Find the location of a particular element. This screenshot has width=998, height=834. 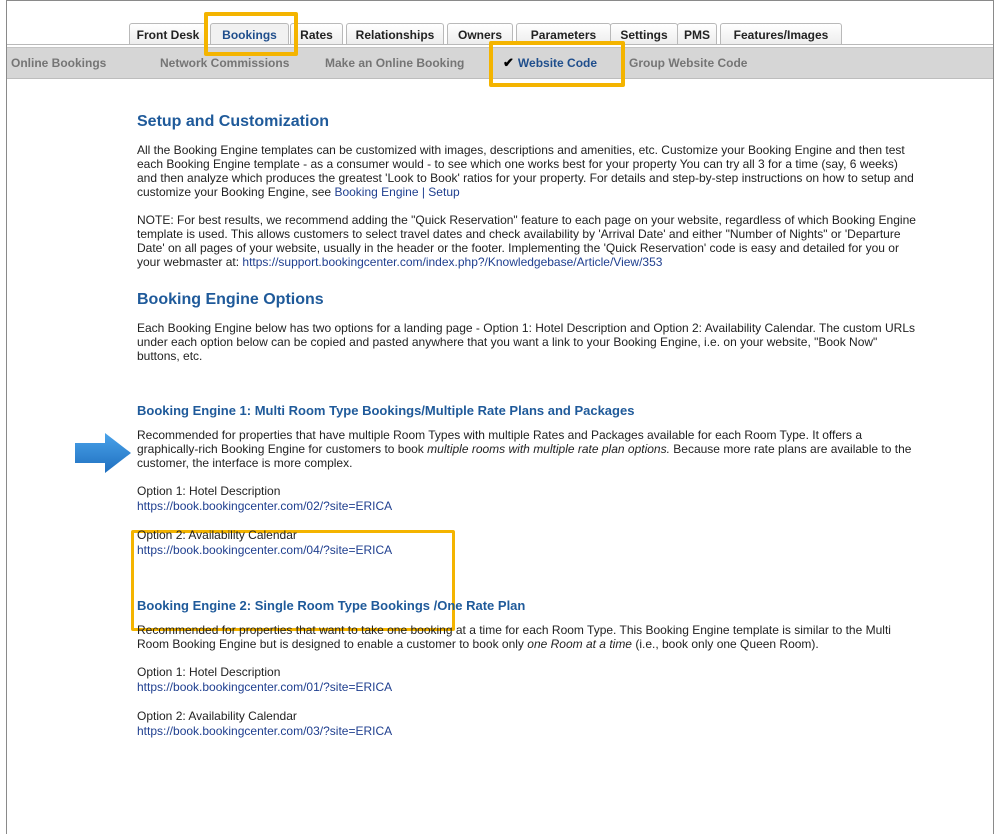

engine2-option2-label: Option 2: Availability Calendar is located at coordinates (217, 716).